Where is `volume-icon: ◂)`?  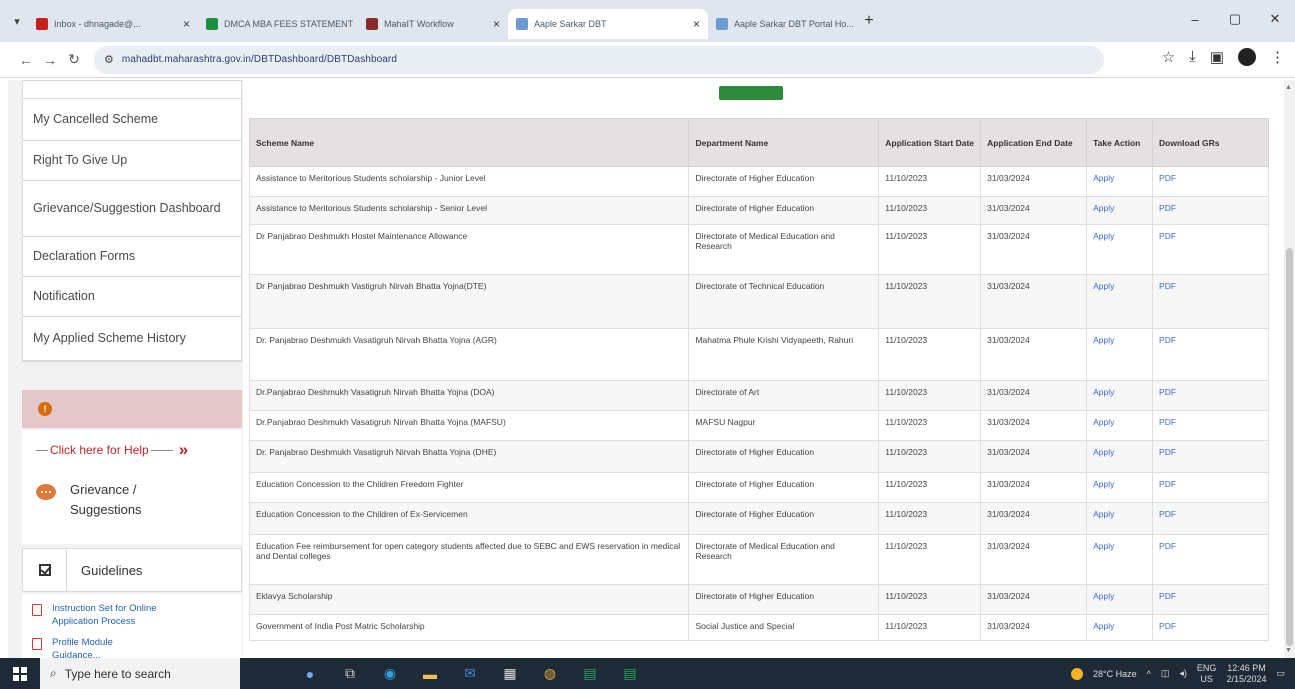
volume-icon: ◂) is located at coordinates (1183, 673).